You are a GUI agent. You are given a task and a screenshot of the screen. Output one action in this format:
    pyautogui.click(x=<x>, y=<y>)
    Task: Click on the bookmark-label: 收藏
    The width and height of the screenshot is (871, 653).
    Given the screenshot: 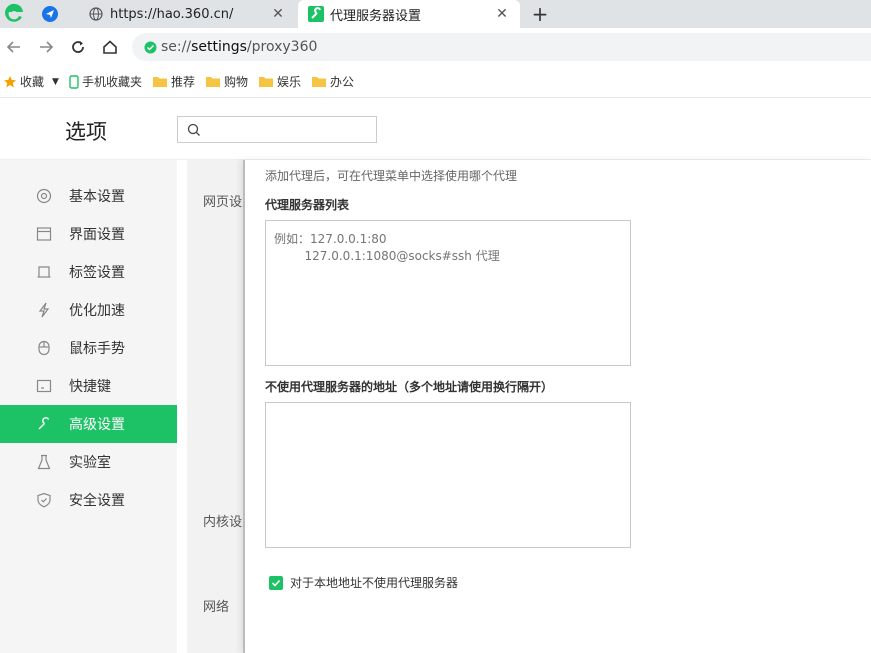 What is the action you would take?
    pyautogui.click(x=32, y=82)
    